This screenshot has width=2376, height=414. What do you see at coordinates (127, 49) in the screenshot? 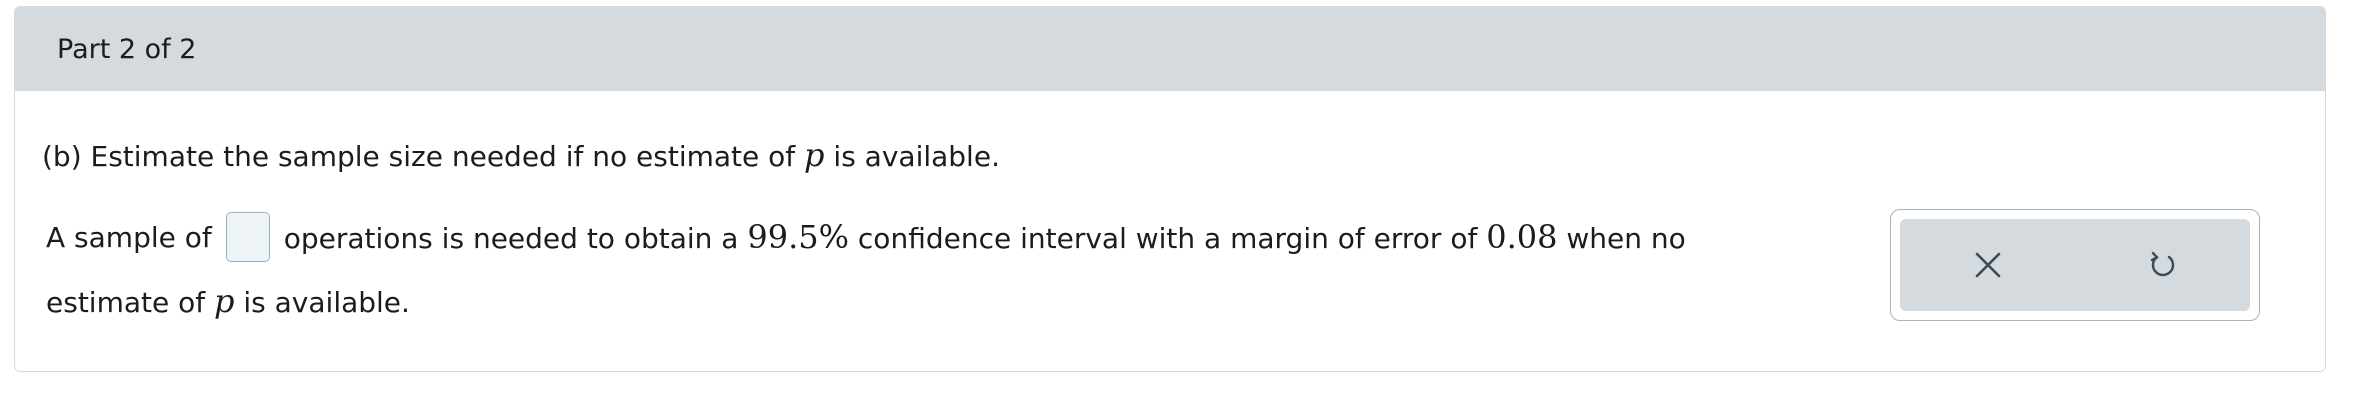
I see `part-label: Part 2 of 2` at bounding box center [127, 49].